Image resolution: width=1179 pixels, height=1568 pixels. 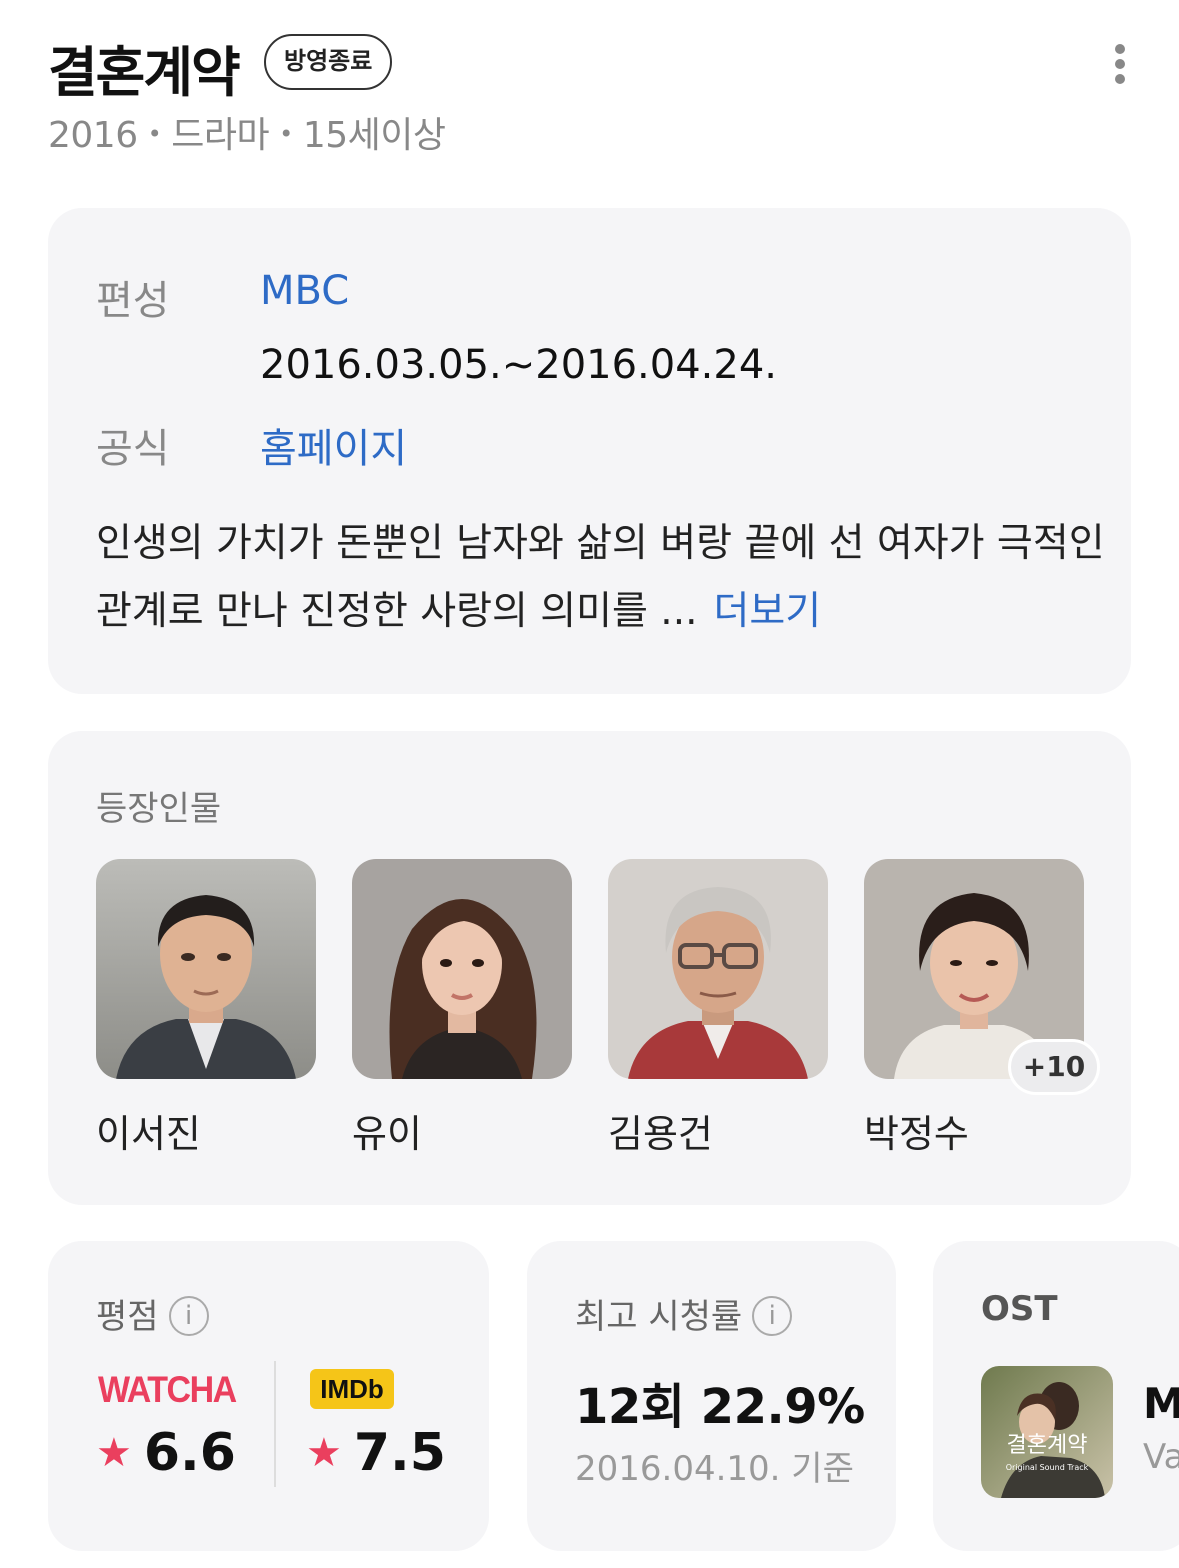 I want to click on watcha-score-value: 6.6, so click(x=189, y=1453).